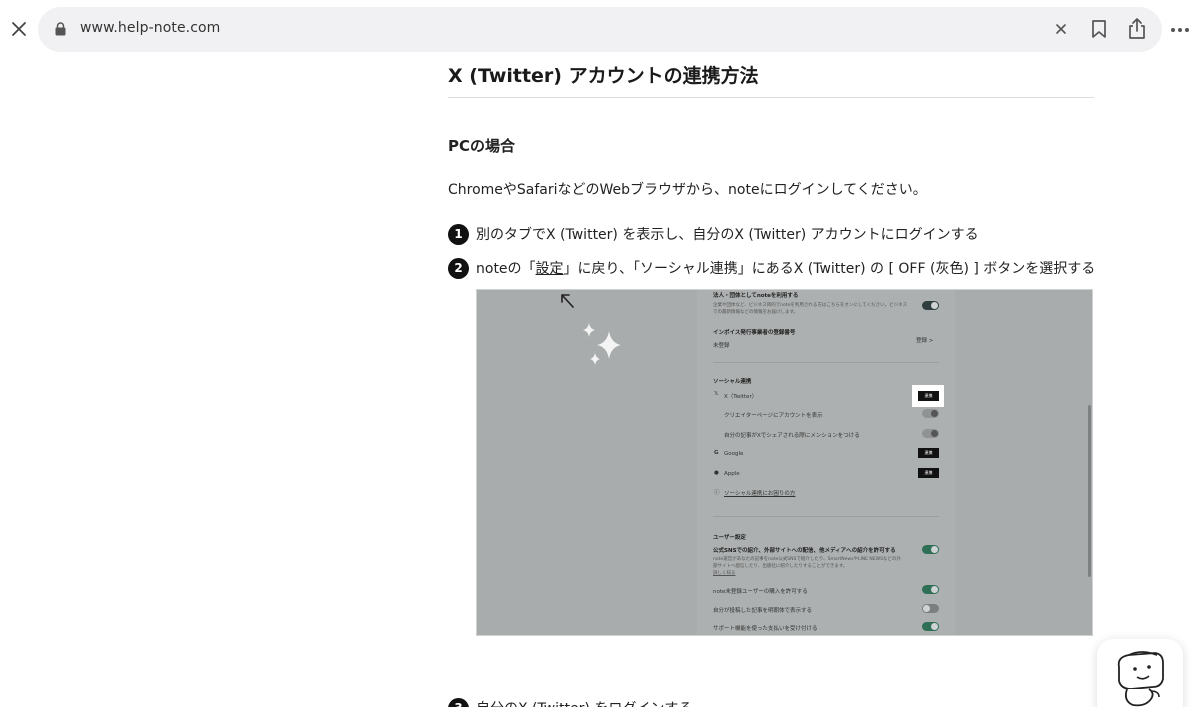  What do you see at coordinates (732, 474) in the screenshot?
I see `apple-label: Apple` at bounding box center [732, 474].